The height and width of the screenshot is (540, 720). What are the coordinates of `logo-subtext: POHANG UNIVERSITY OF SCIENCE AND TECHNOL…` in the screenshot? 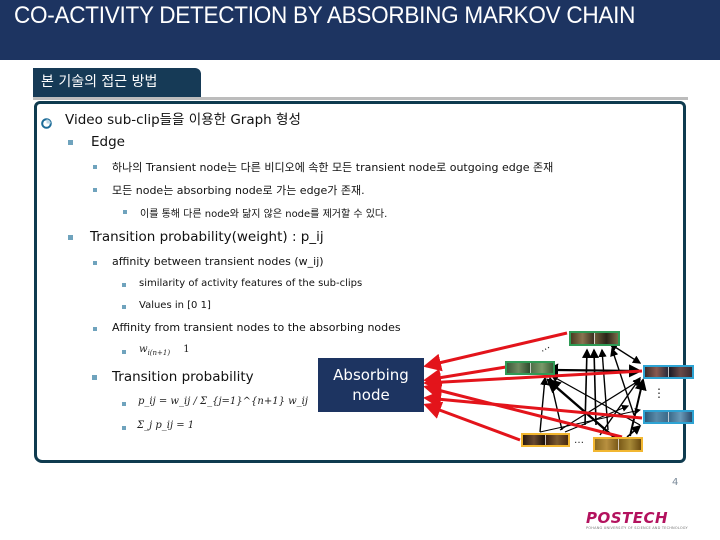 It's located at (637, 528).